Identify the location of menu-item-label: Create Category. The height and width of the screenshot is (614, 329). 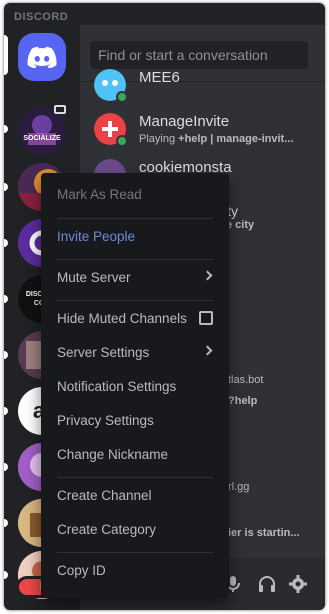
(107, 529).